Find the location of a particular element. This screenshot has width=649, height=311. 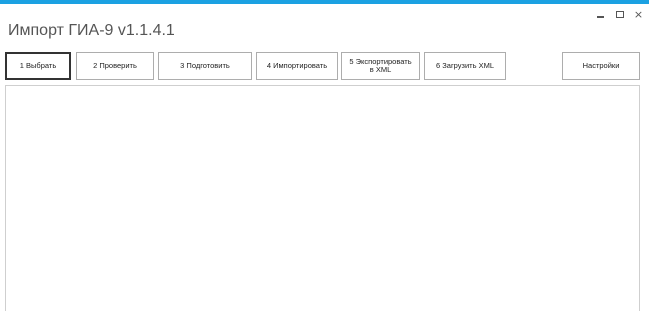

prepare-button: 3 Подготовить is located at coordinates (205, 66).